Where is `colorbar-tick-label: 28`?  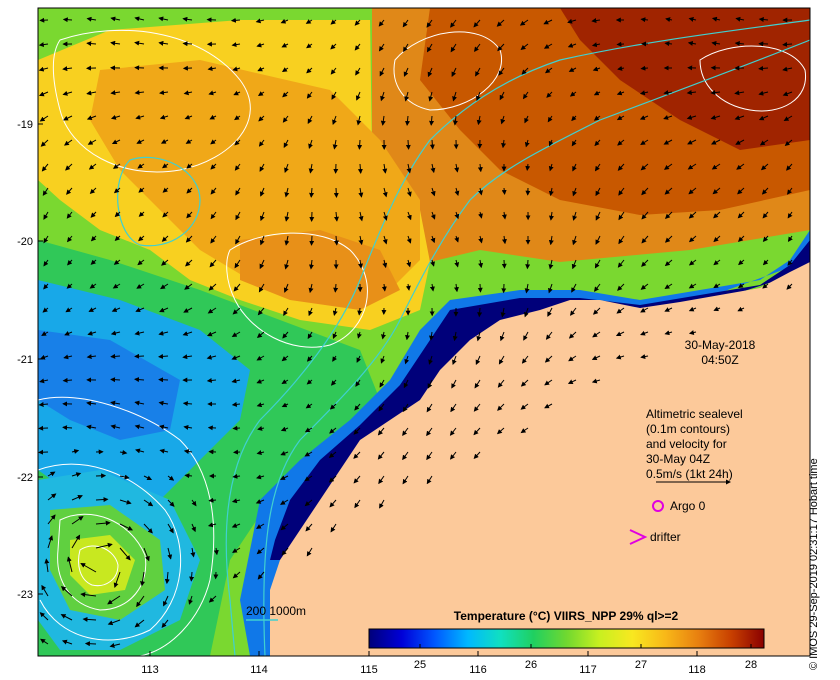
colorbar-tick-label: 28 is located at coordinates (751, 665).